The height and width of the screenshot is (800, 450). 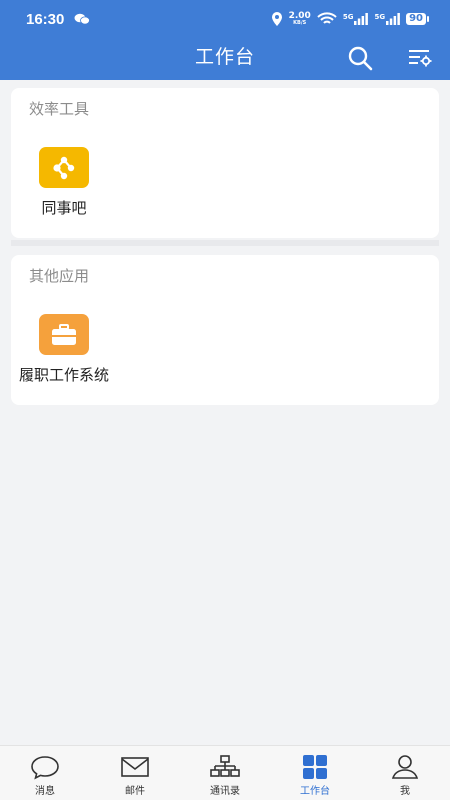 I want to click on wechat-icon, so click(x=82, y=19).